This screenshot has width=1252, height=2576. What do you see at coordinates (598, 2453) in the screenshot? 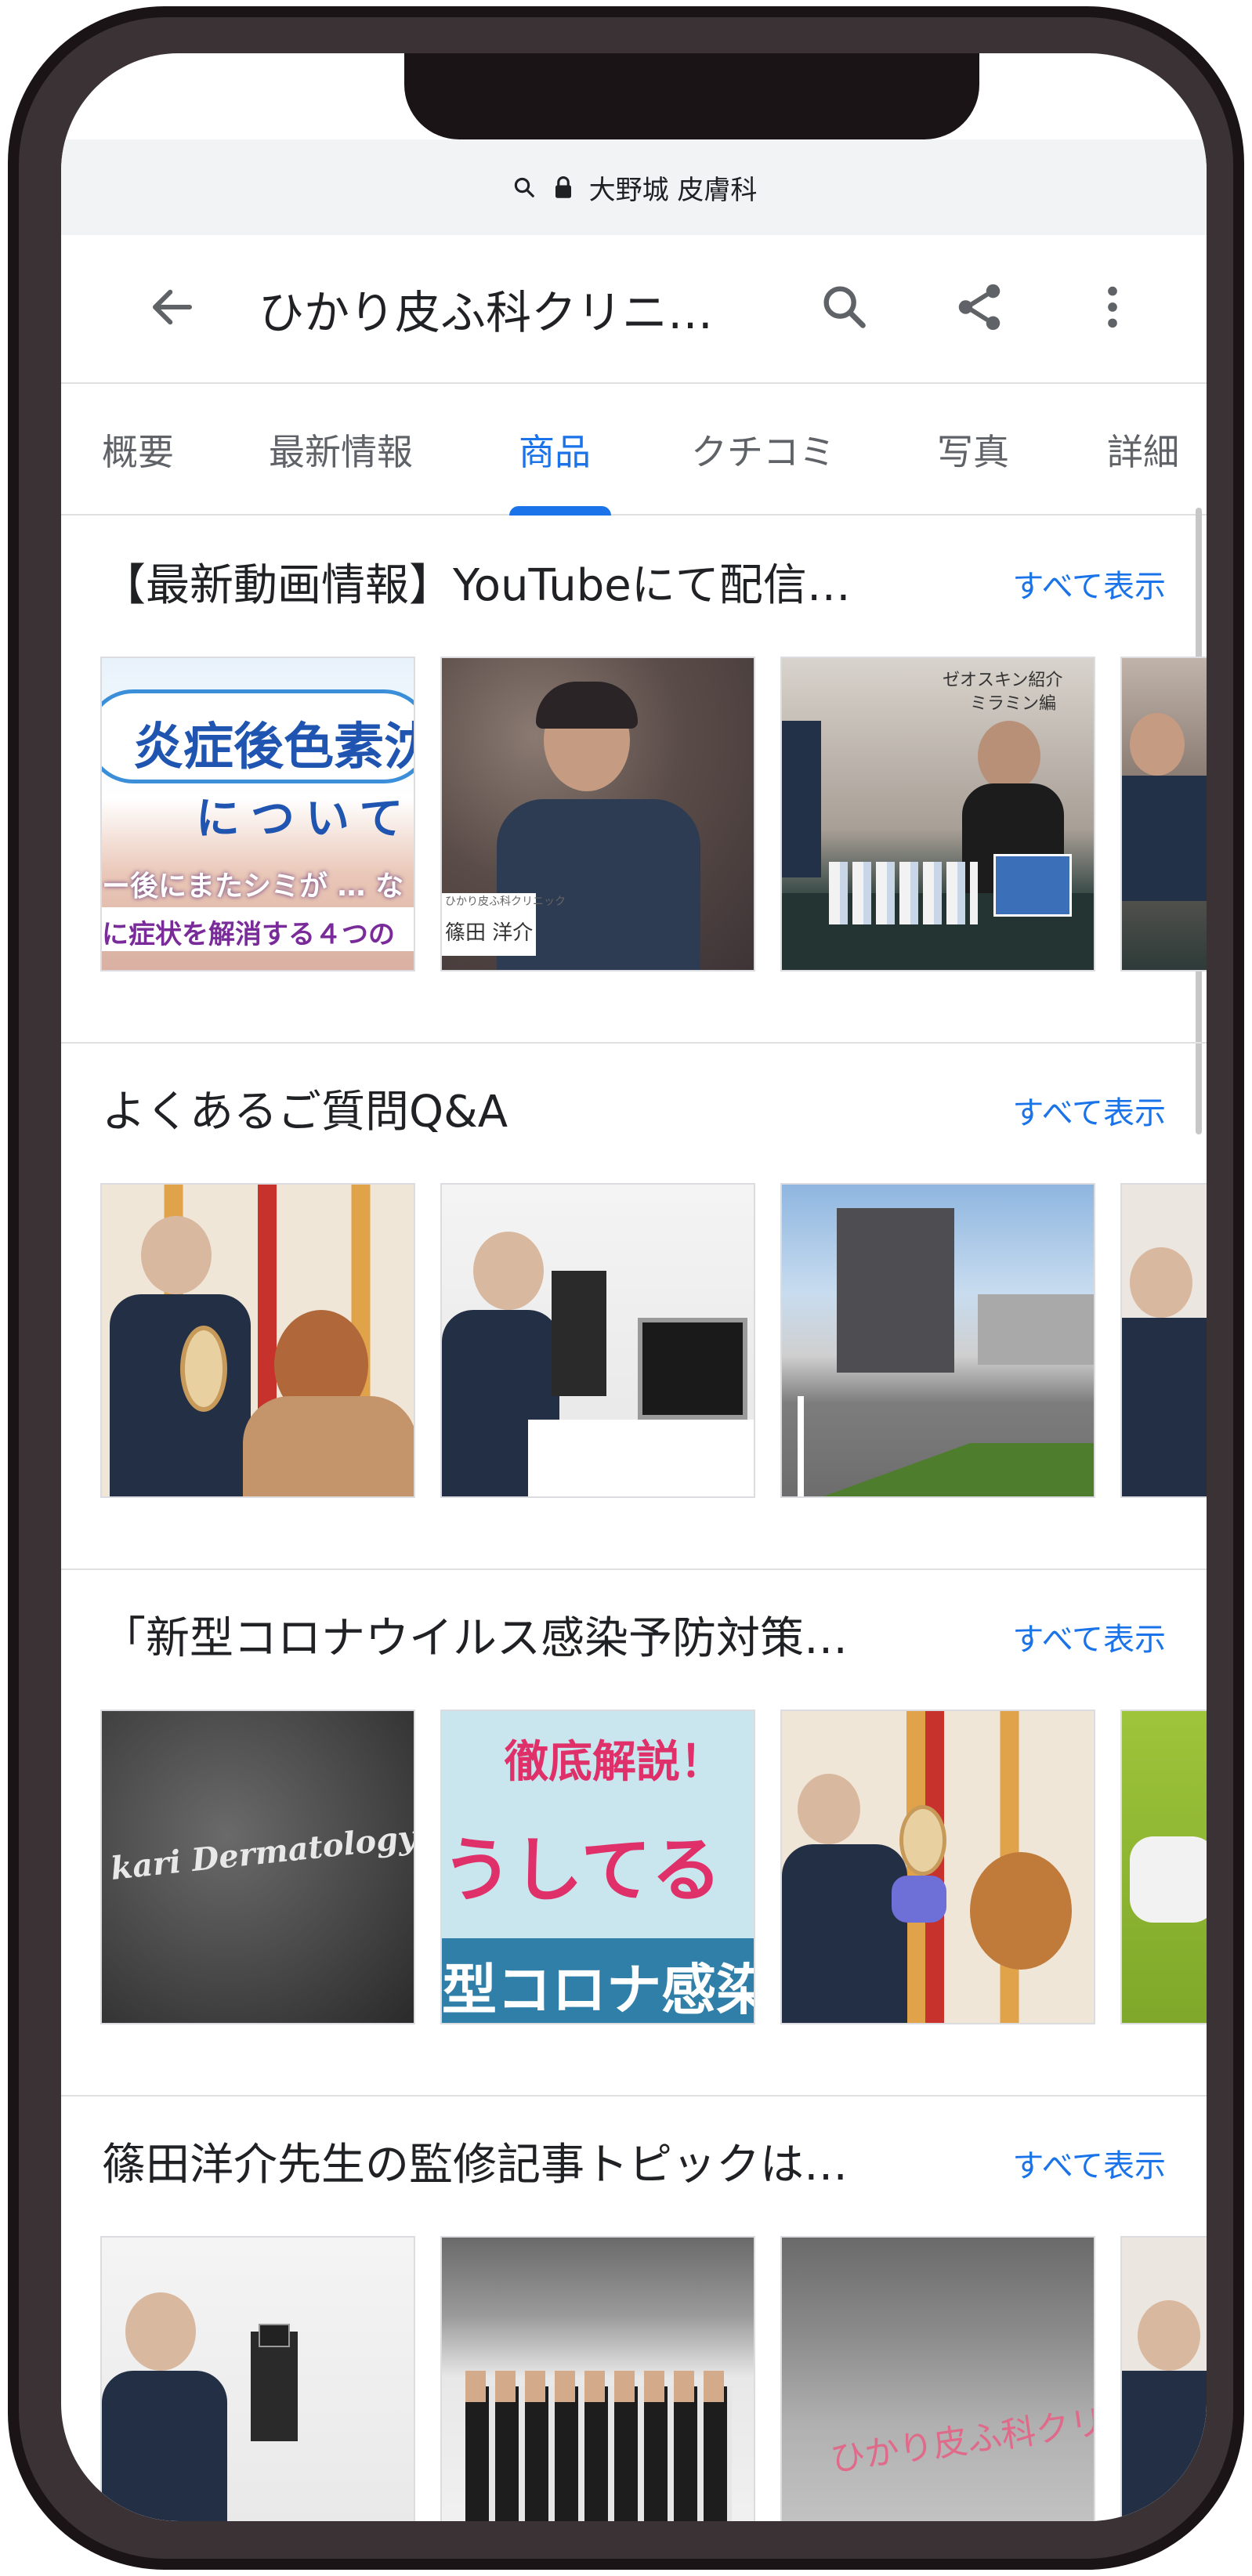
I see `staff-group` at bounding box center [598, 2453].